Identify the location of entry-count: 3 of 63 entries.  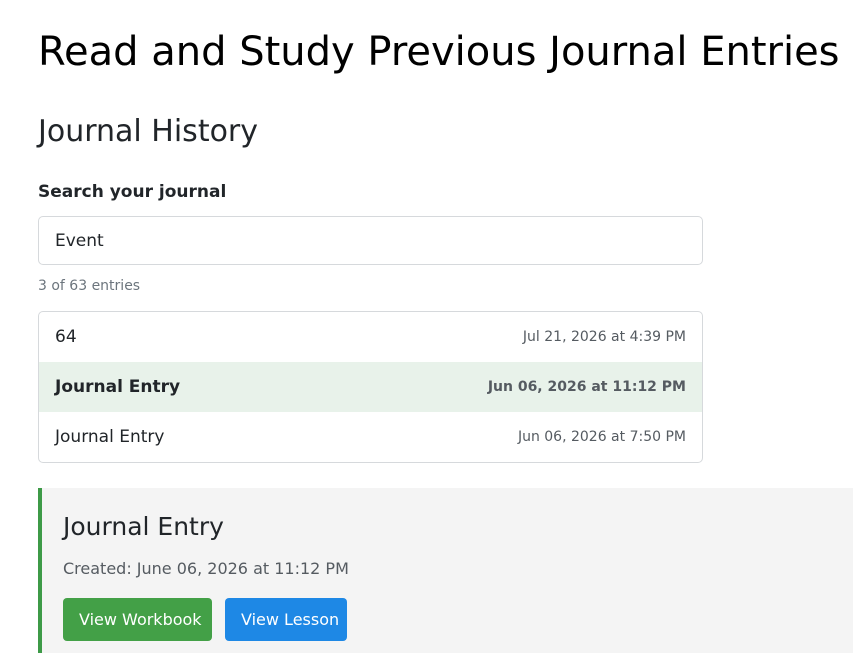
(89, 286).